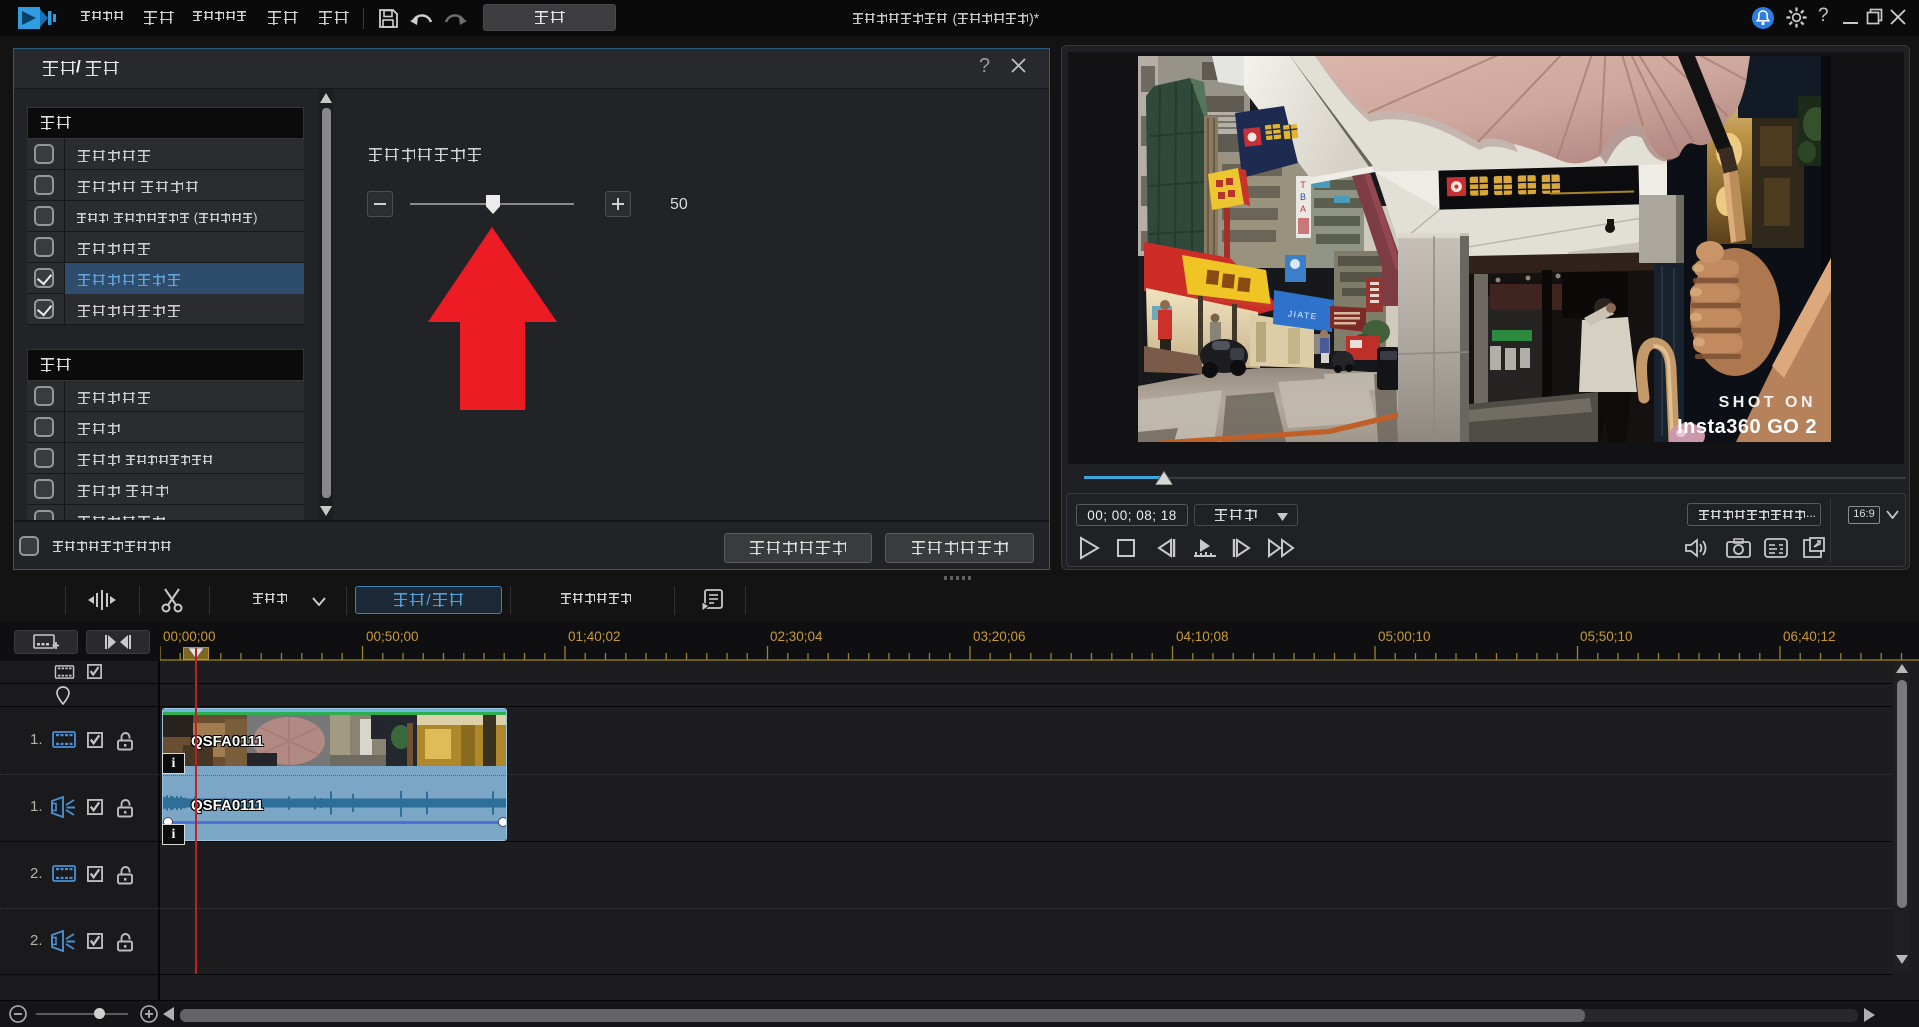 Image resolution: width=1919 pixels, height=1027 pixels. What do you see at coordinates (1767, 402) in the screenshot?
I see `svg-text: SHOT ON` at bounding box center [1767, 402].